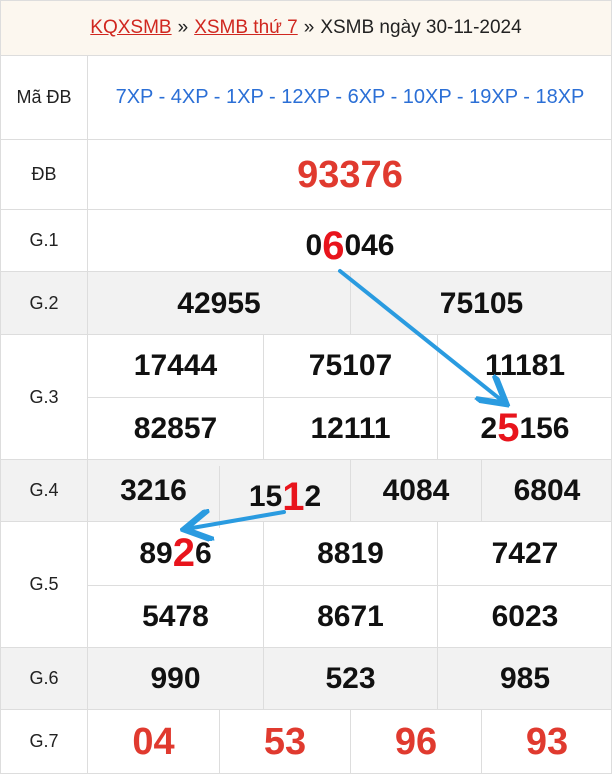 This screenshot has width=612, height=774. I want to click on g3-value: 2 5 156, so click(524, 428).